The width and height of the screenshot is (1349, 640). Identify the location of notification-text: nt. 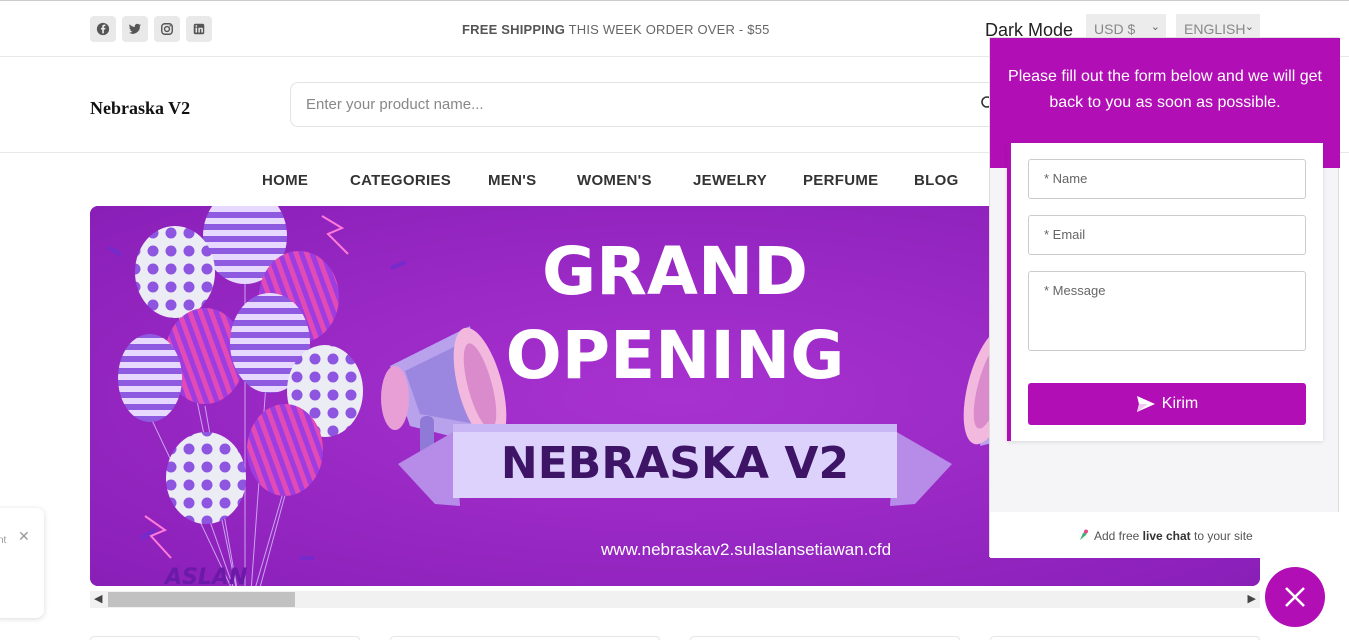
(3, 540).